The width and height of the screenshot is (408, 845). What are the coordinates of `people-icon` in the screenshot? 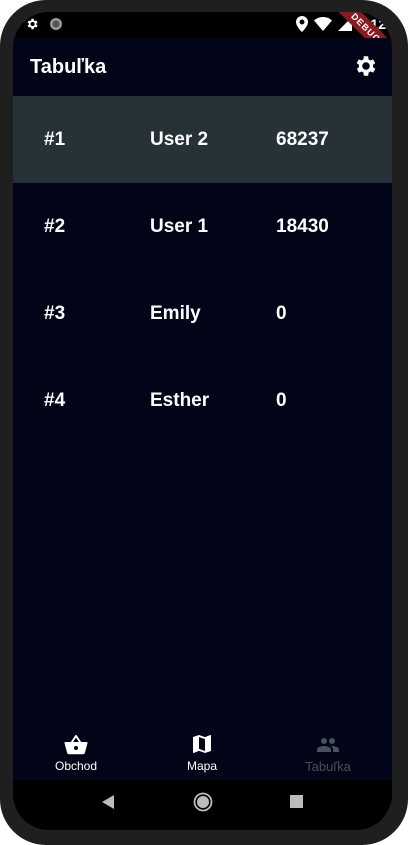 It's located at (328, 745).